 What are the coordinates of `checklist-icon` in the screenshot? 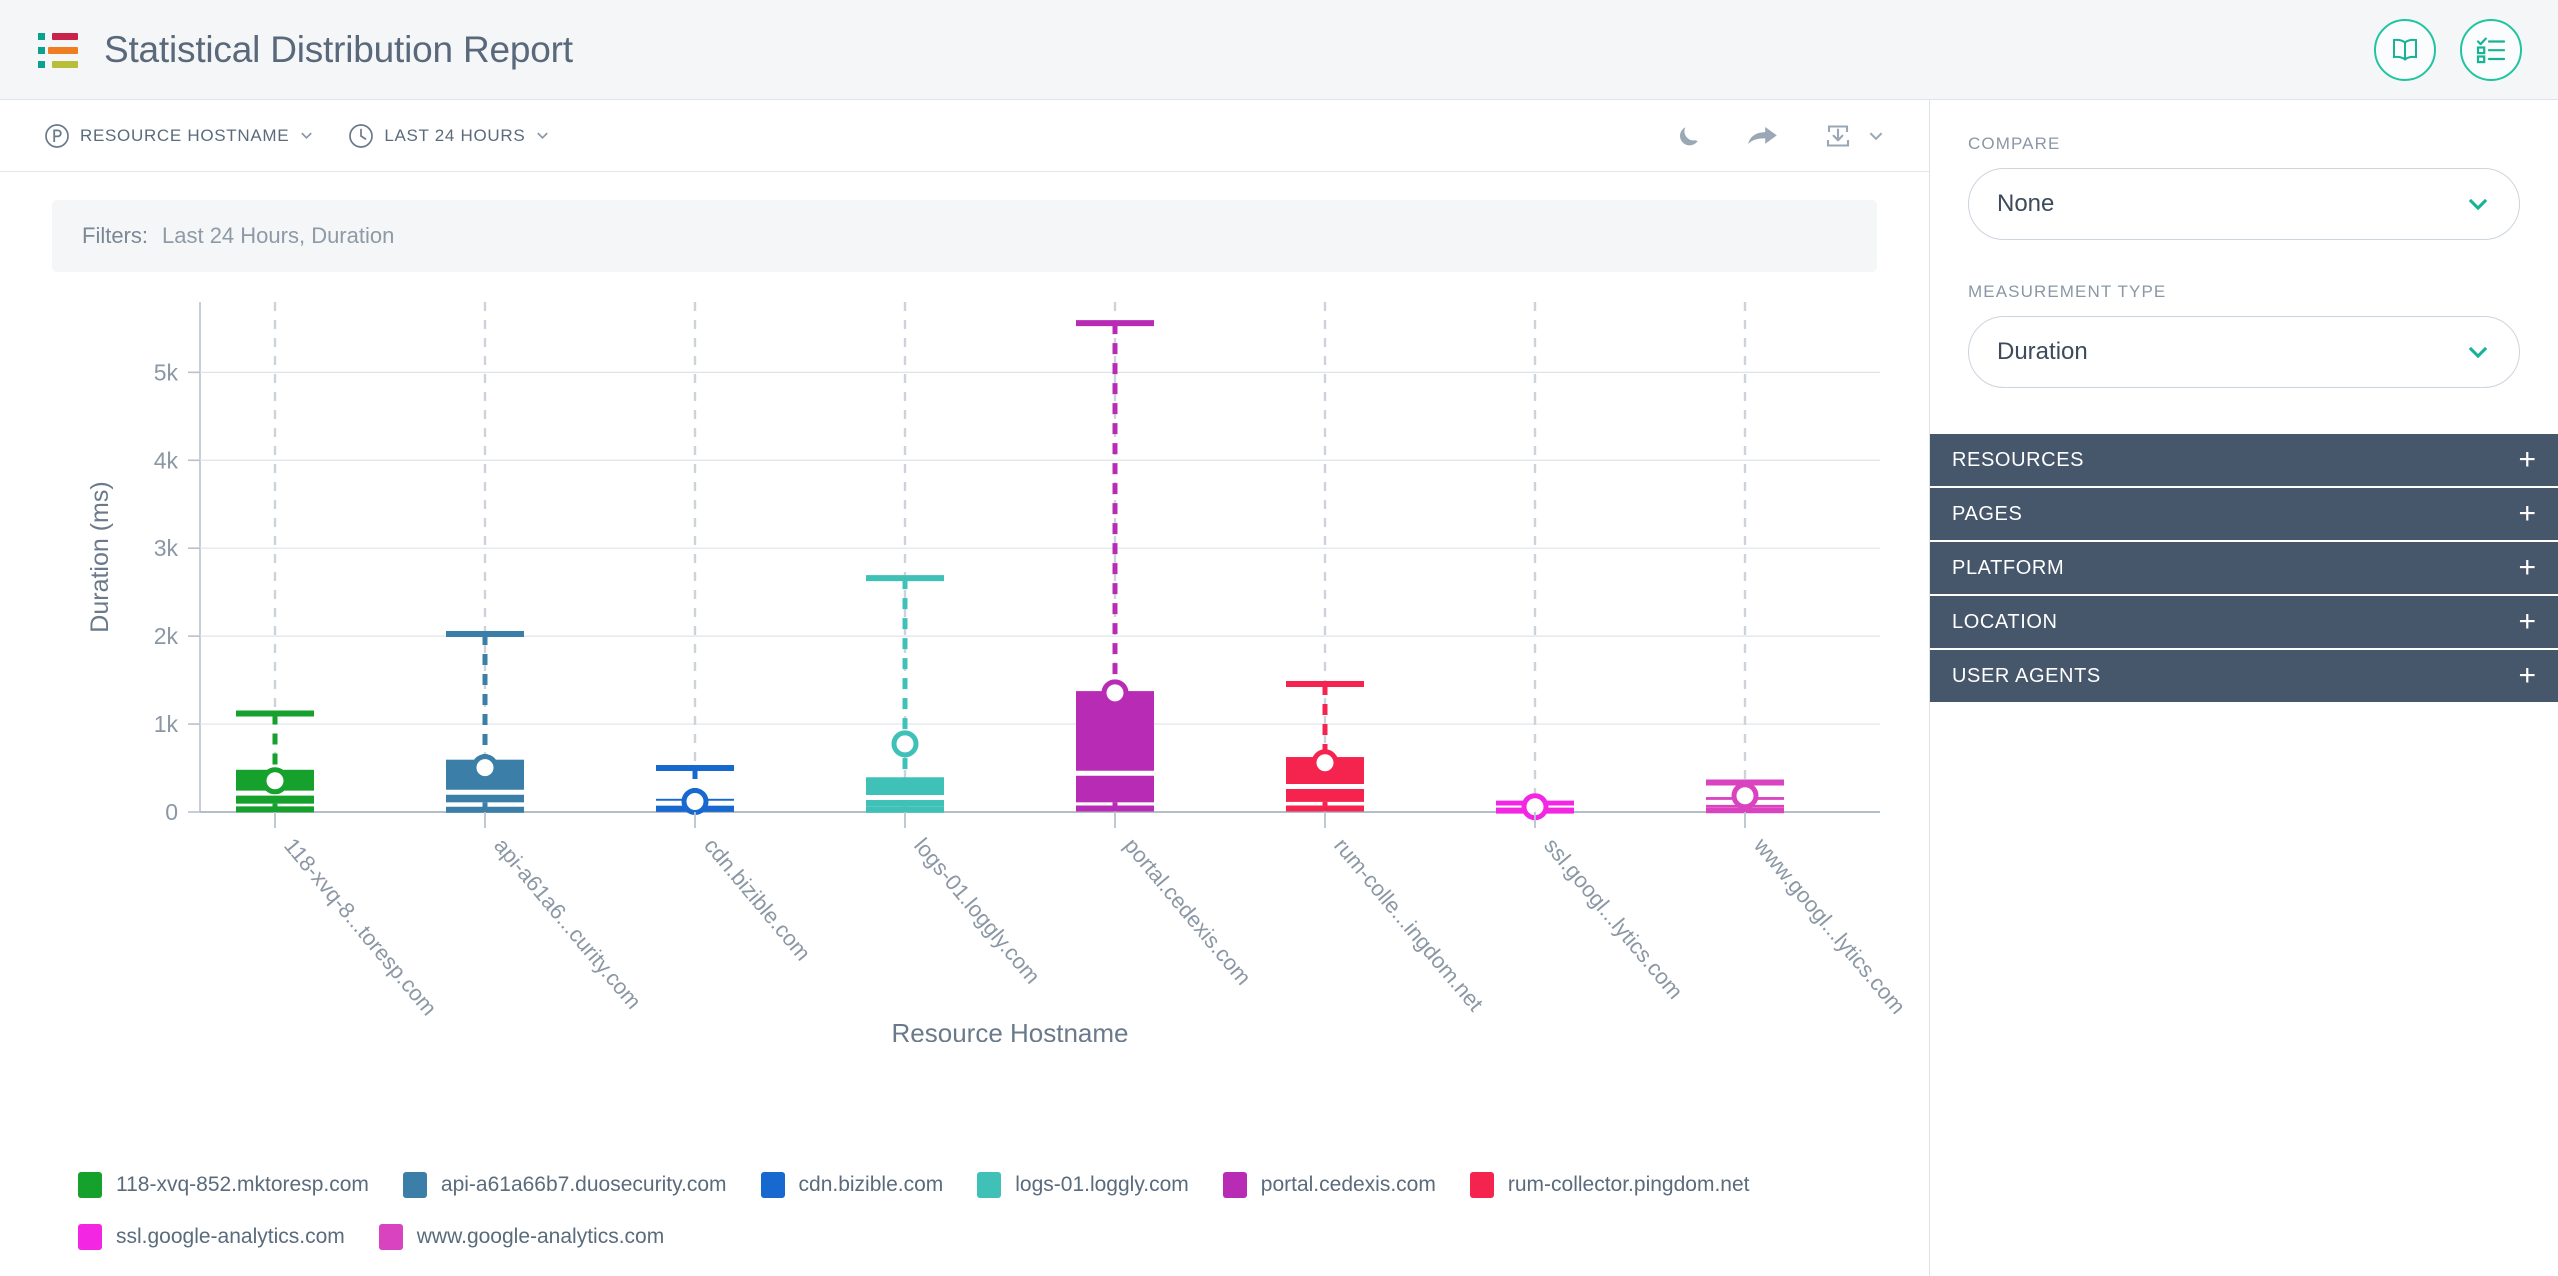 It's located at (2491, 50).